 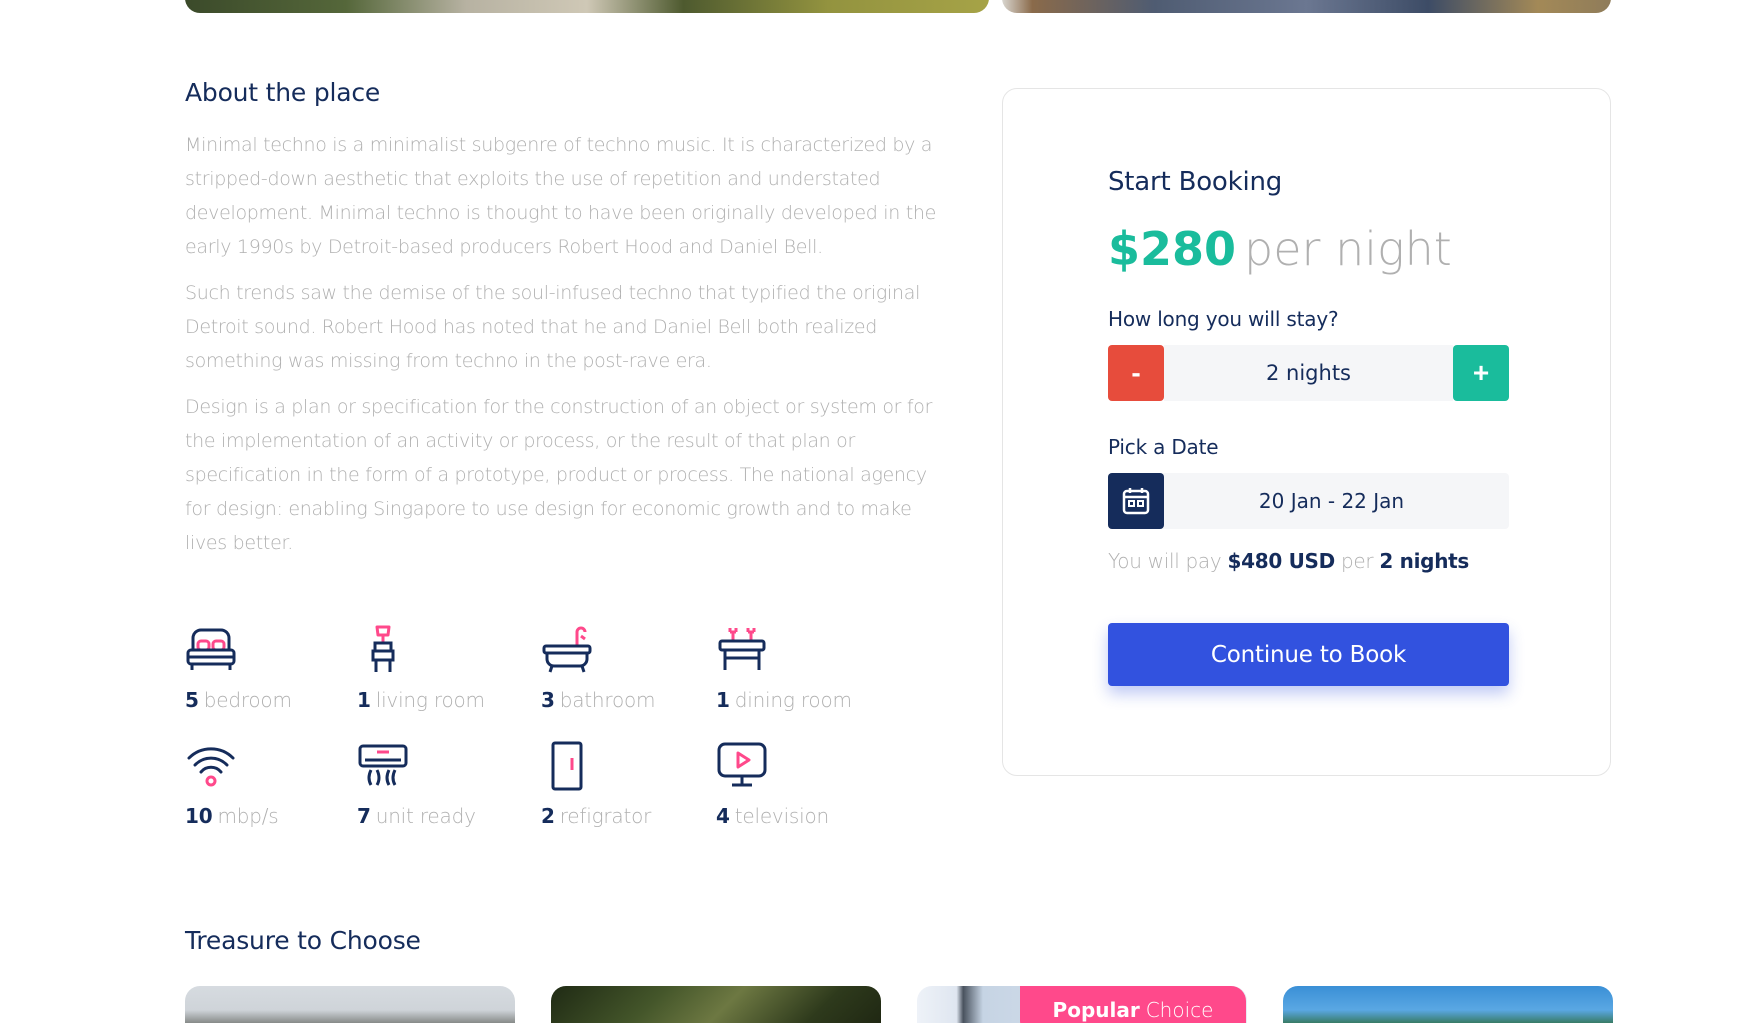 What do you see at coordinates (742, 649) in the screenshot?
I see `dining-table-icon` at bounding box center [742, 649].